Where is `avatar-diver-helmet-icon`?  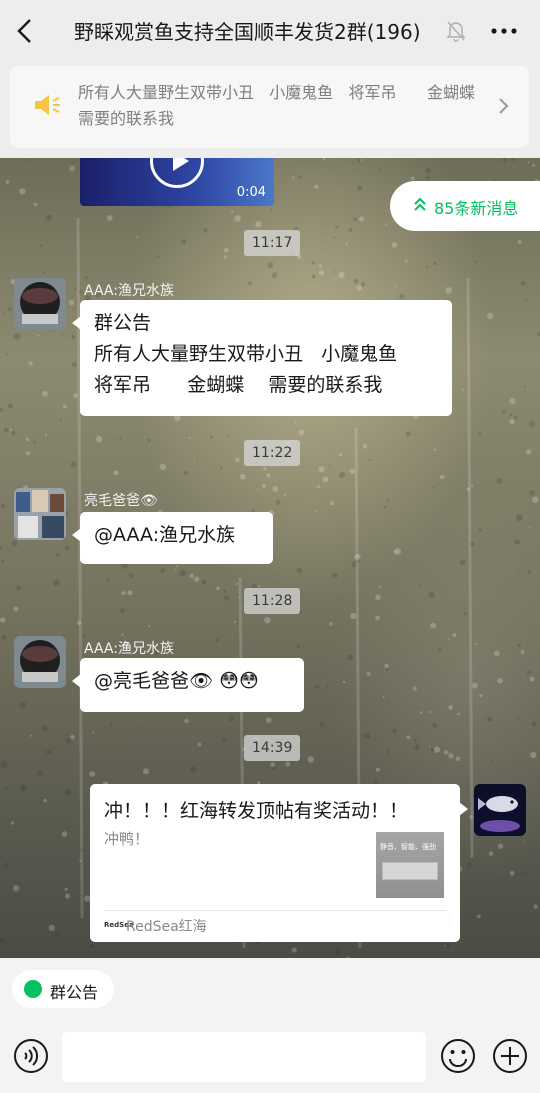
avatar-diver-helmet-icon is located at coordinates (40, 662).